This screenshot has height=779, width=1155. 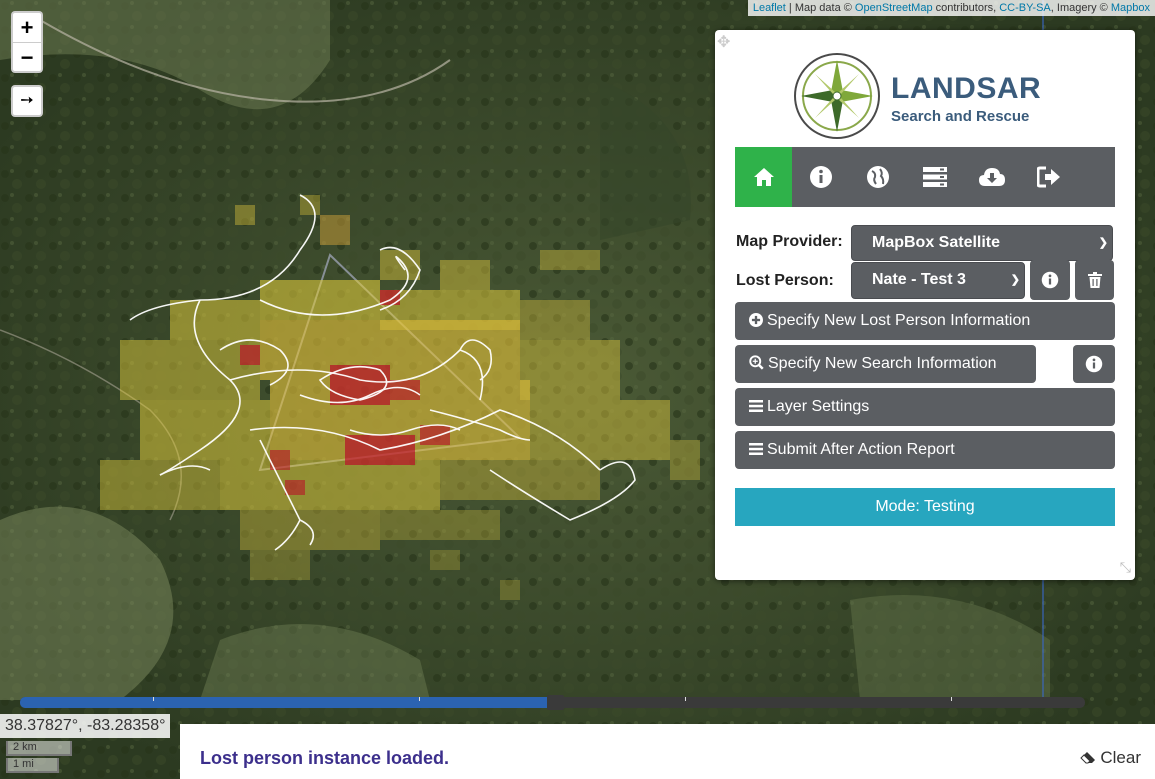 I want to click on map-provider-value: MapBox Satellite, so click(x=936, y=242).